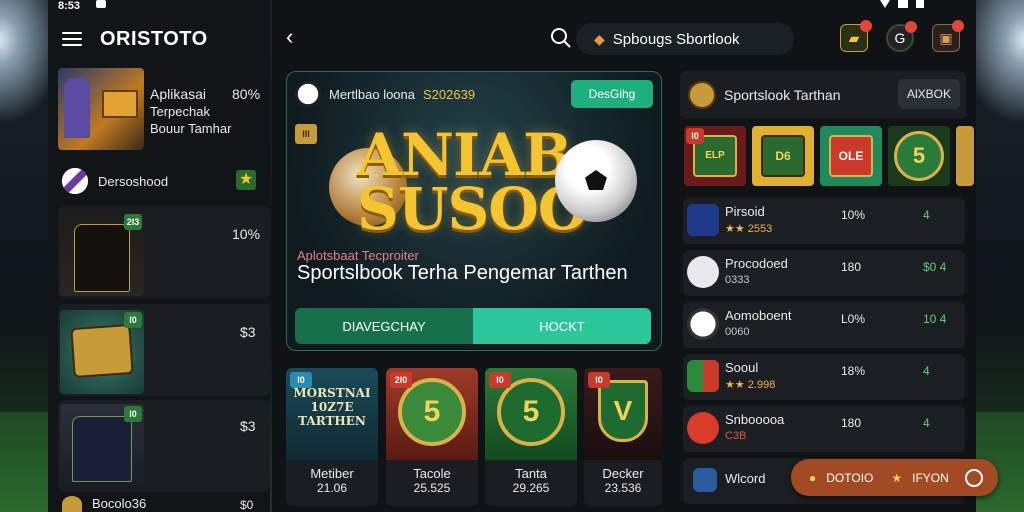 This screenshot has width=1024, height=512. Describe the element at coordinates (69, 6) in the screenshot. I see `status-time: 8:53` at that location.